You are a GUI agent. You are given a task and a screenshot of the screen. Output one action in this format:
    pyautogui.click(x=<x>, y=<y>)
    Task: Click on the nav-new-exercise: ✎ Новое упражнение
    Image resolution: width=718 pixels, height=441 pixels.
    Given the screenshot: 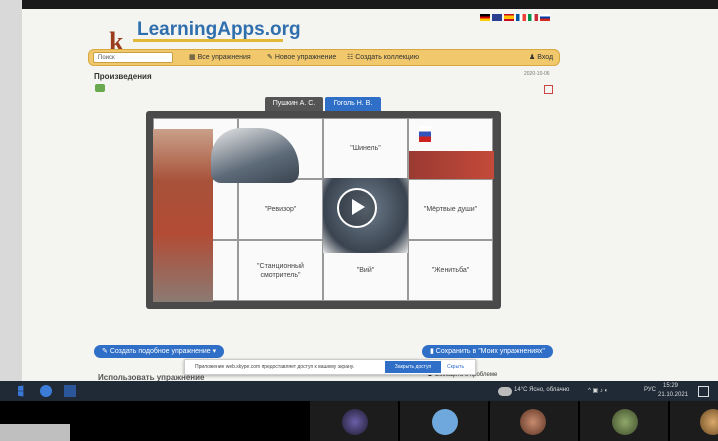 What is the action you would take?
    pyautogui.click(x=301, y=57)
    